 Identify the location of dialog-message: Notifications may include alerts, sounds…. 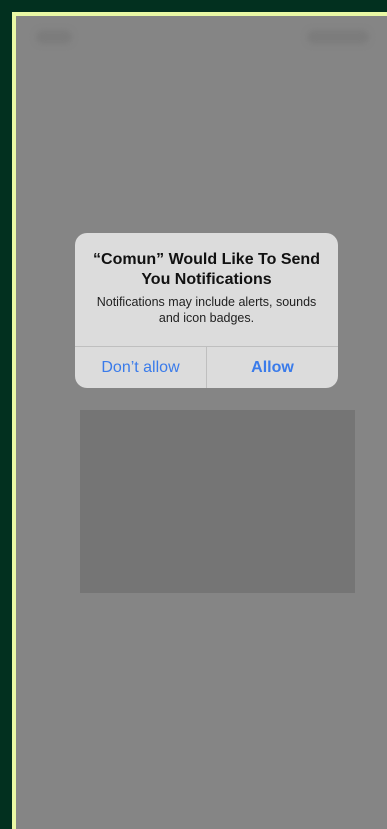
(206, 310).